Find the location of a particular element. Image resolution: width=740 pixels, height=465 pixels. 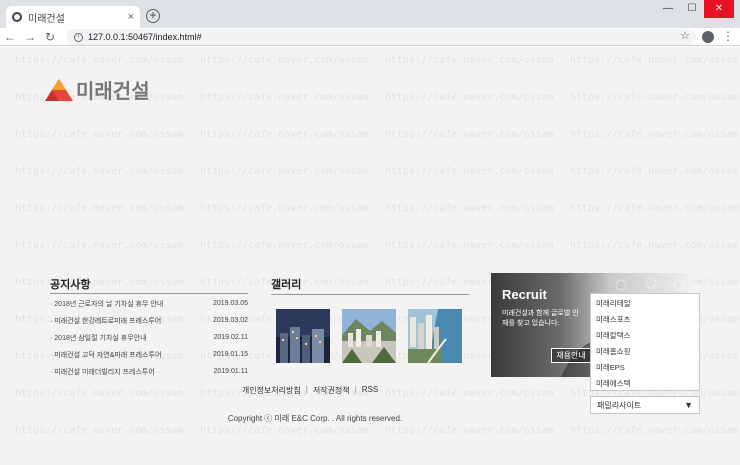

family-site-option: 미래스포츠 is located at coordinates (645, 320).